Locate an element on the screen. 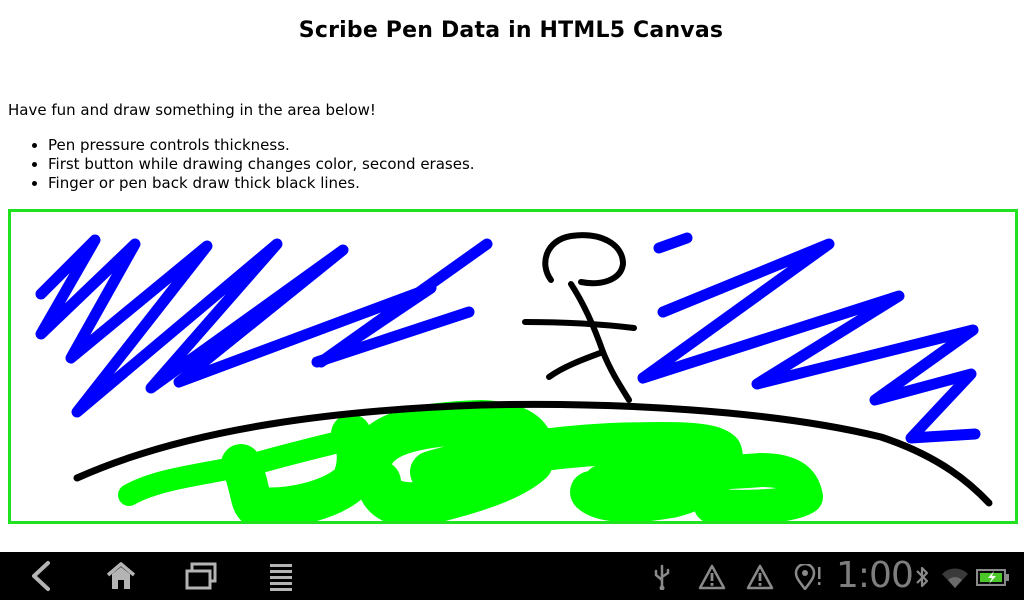 Image resolution: width=1024 pixels, height=600 pixels. stick-figure-stroke is located at coordinates (579, 317).